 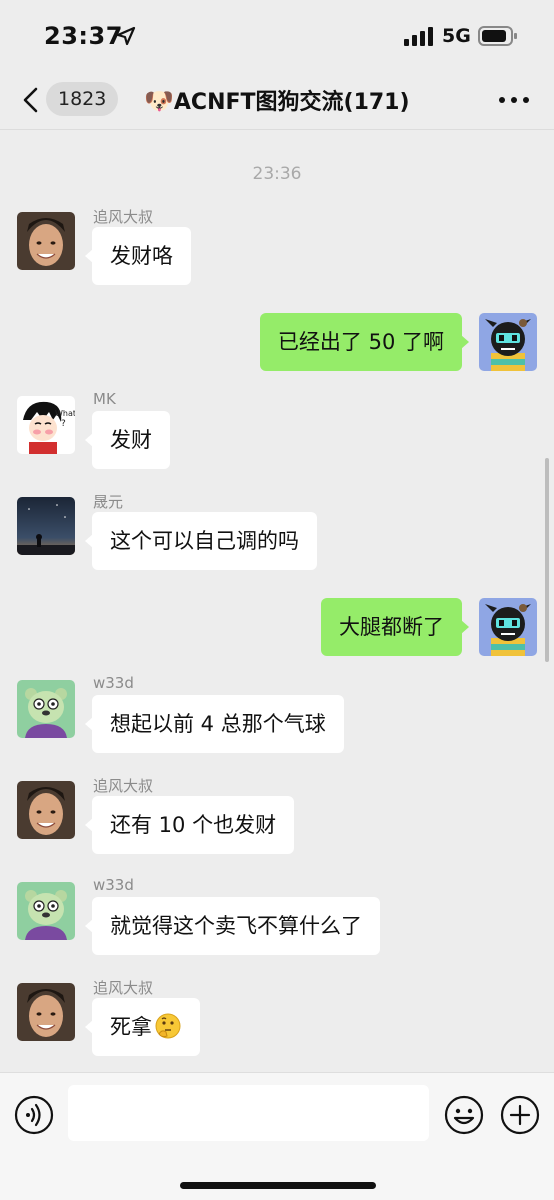 What do you see at coordinates (159, 101) in the screenshot?
I see `dog-face-icon: 🐶` at bounding box center [159, 101].